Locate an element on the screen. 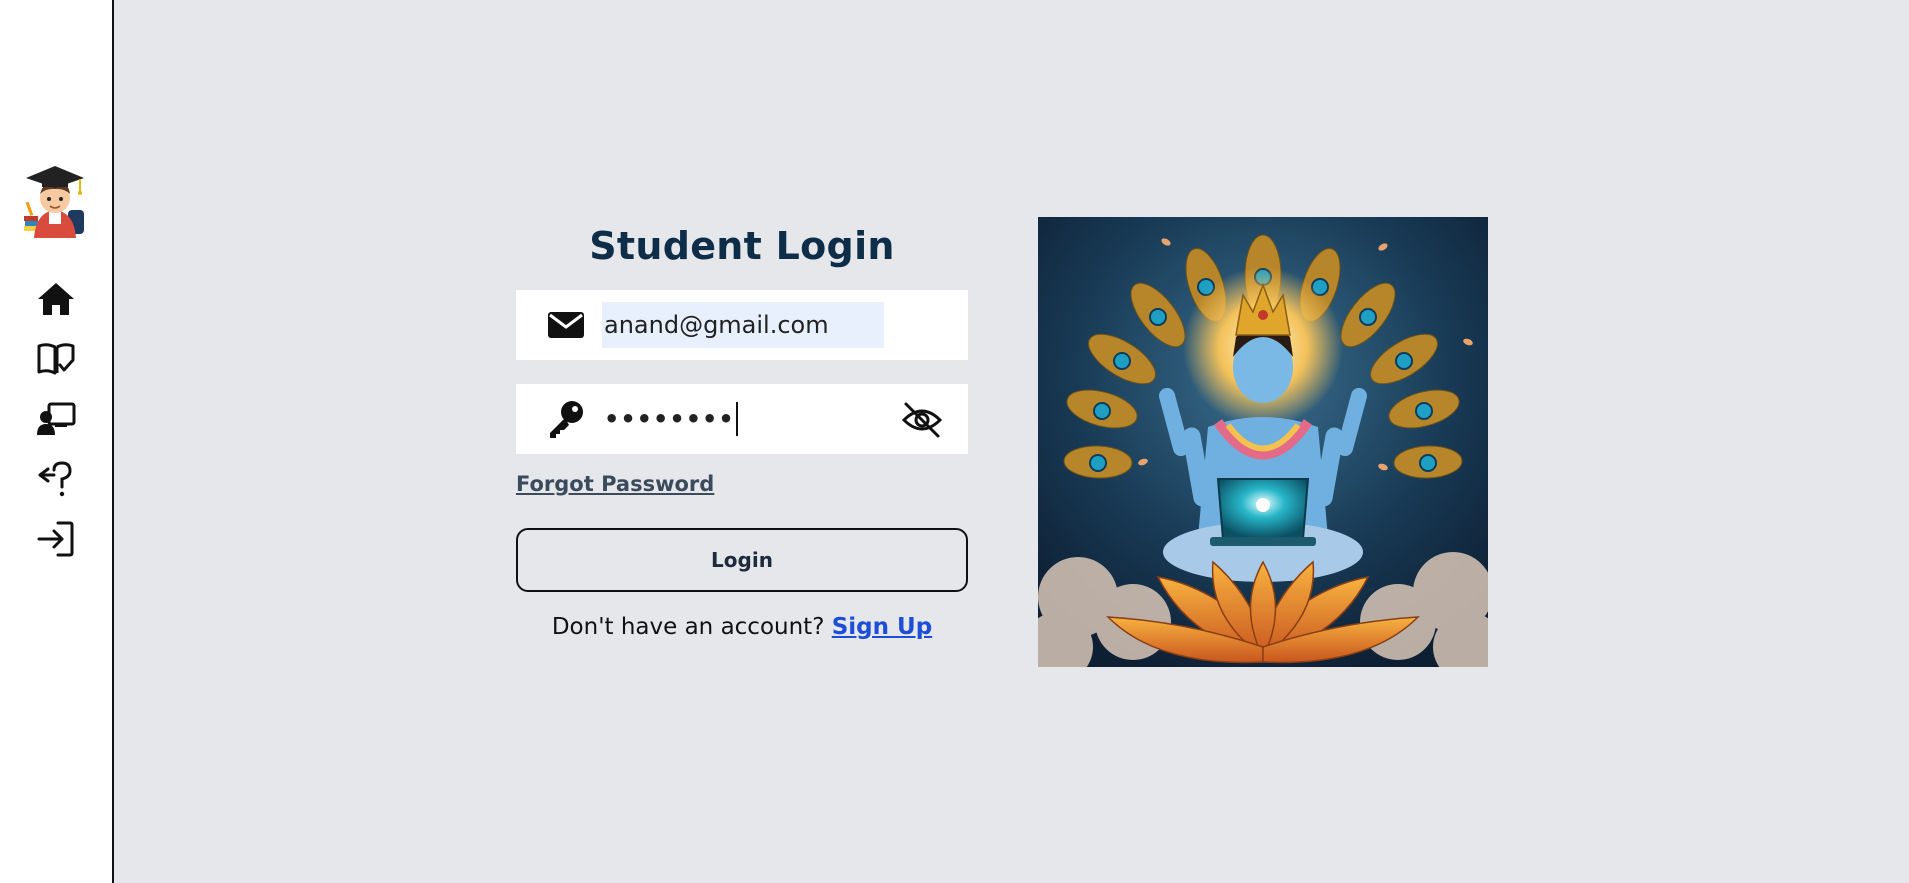  key-icon is located at coordinates (566, 419).